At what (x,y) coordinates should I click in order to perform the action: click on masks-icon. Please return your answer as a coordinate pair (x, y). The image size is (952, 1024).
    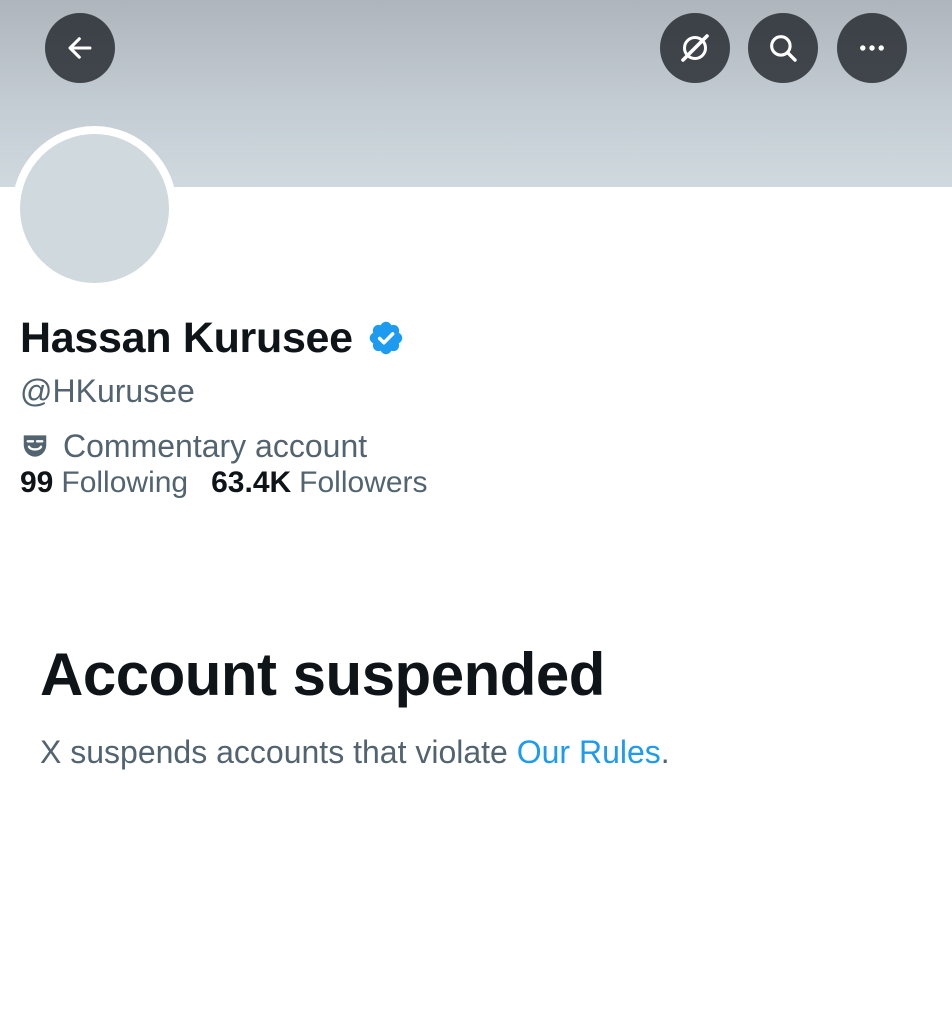
    Looking at the image, I should click on (35, 446).